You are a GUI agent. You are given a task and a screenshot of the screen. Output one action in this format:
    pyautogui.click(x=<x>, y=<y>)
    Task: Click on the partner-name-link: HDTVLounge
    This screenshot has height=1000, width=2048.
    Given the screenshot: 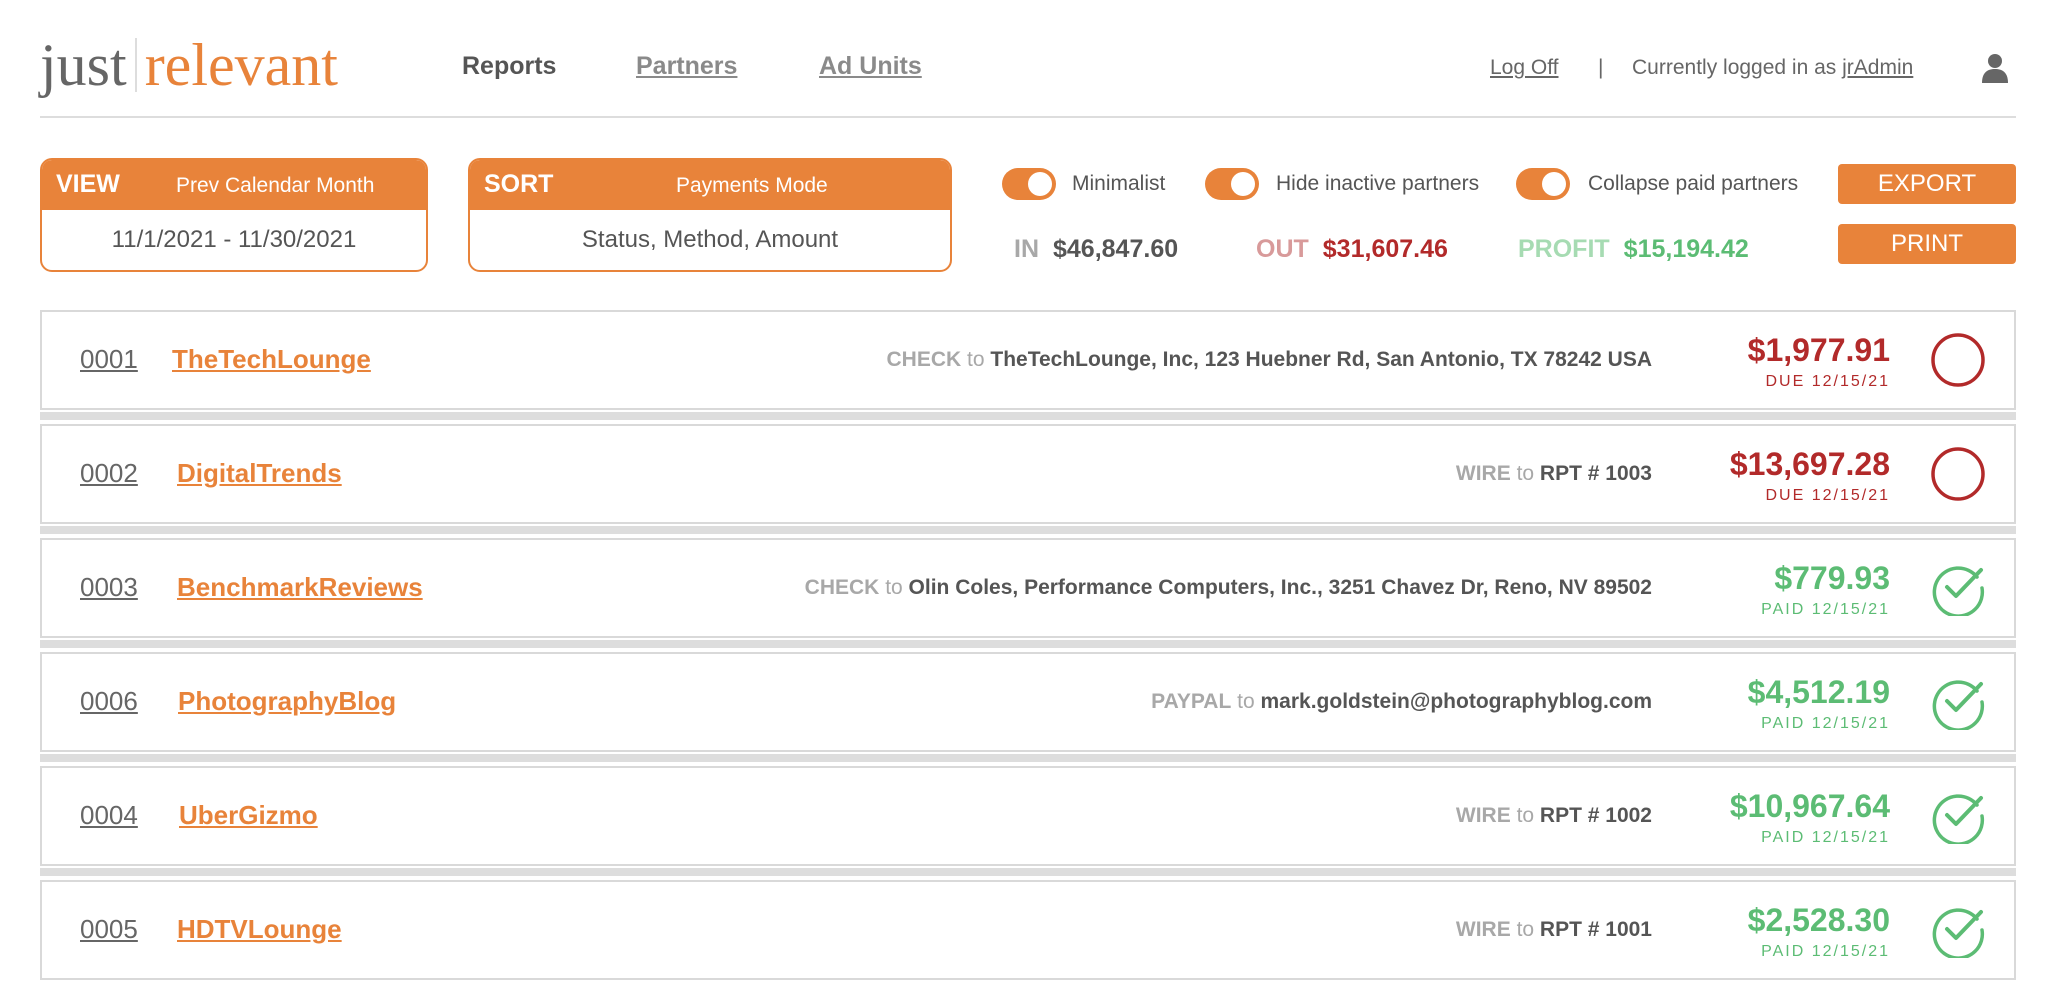 What is the action you would take?
    pyautogui.click(x=259, y=929)
    